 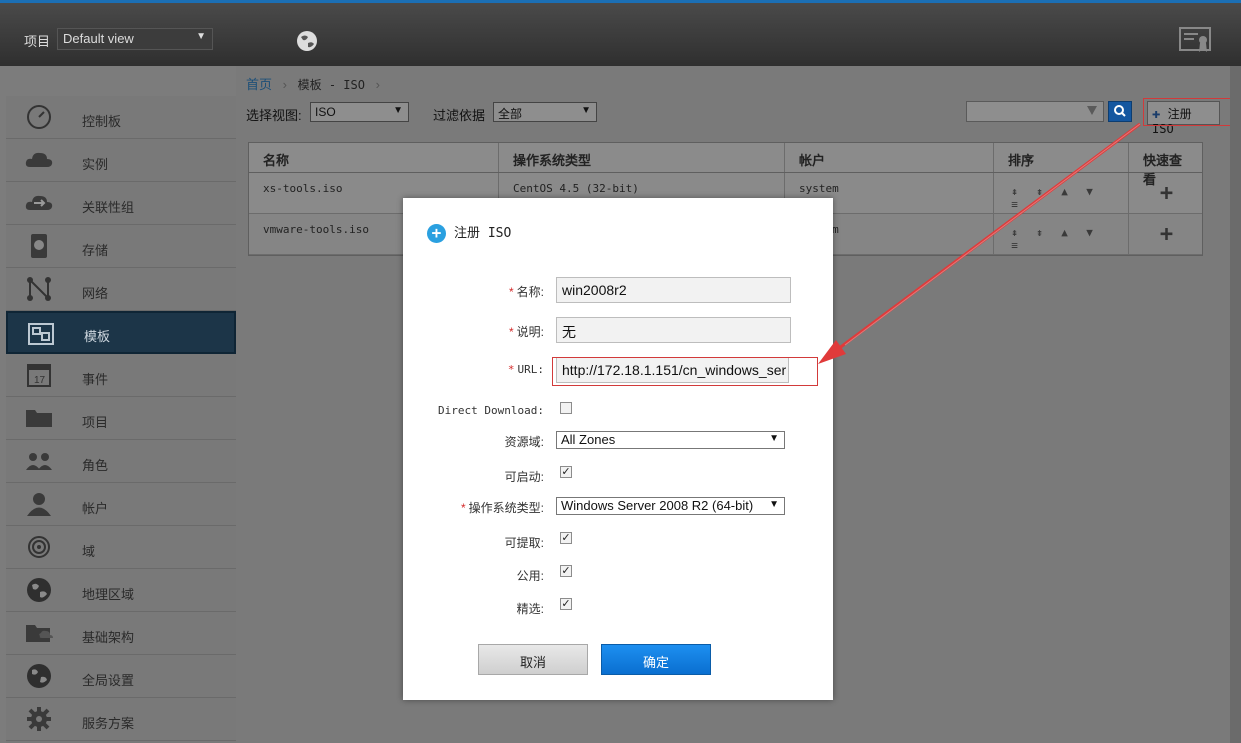 I want to click on os-type-select: Windows Server 2008 R2 (64-bit) ▼, so click(x=670, y=506).